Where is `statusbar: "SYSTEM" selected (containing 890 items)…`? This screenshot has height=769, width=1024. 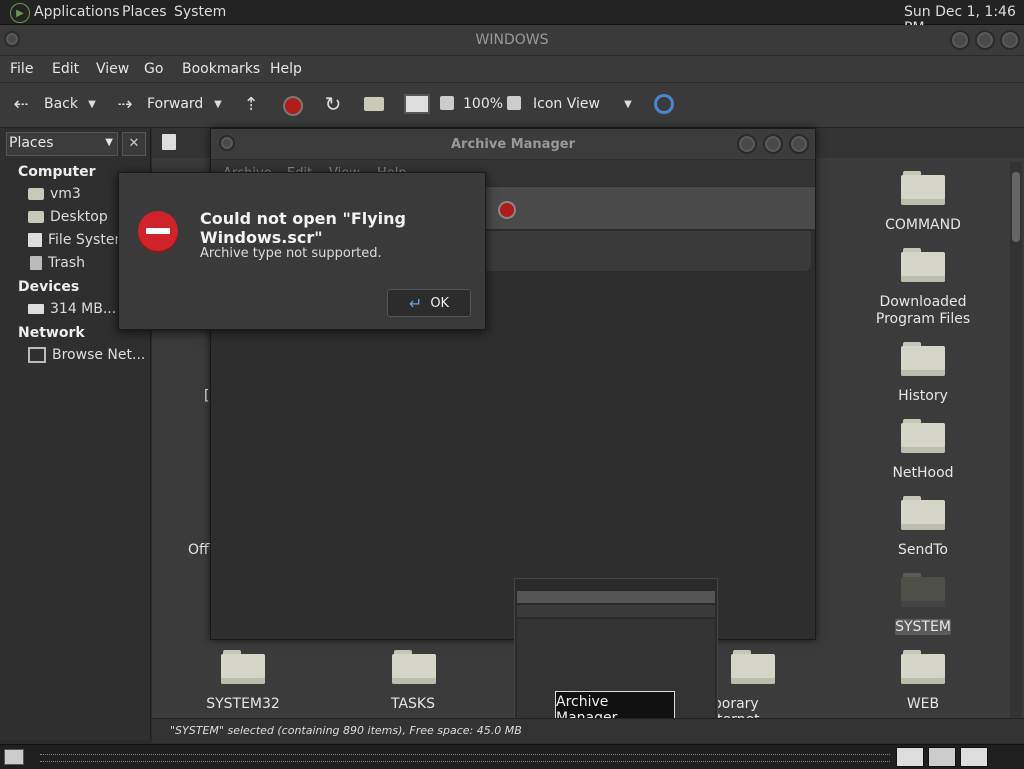 statusbar: "SYSTEM" selected (containing 890 items)… is located at coordinates (588, 730).